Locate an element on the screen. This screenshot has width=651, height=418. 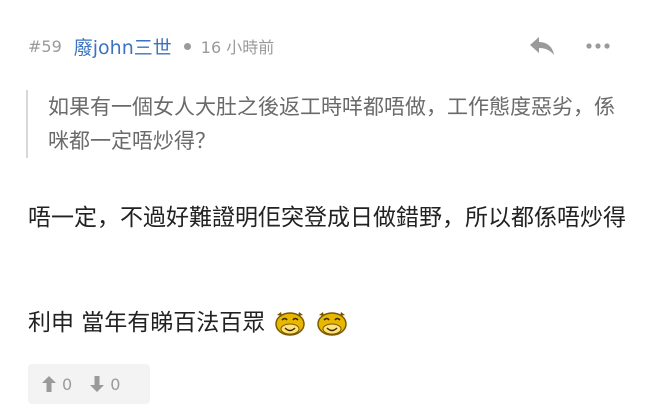
comment-body: 唔一定，不過好難證明佢突登成日做錯野，所以都係唔炒得 is located at coordinates (327, 218).